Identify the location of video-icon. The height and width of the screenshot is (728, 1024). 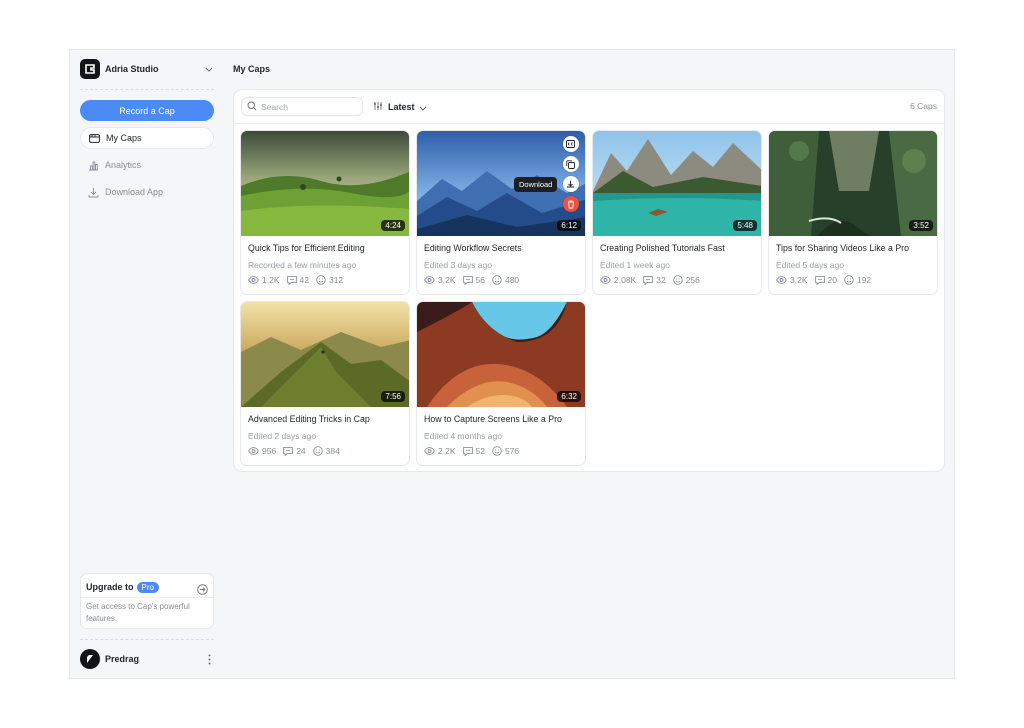
(94, 138).